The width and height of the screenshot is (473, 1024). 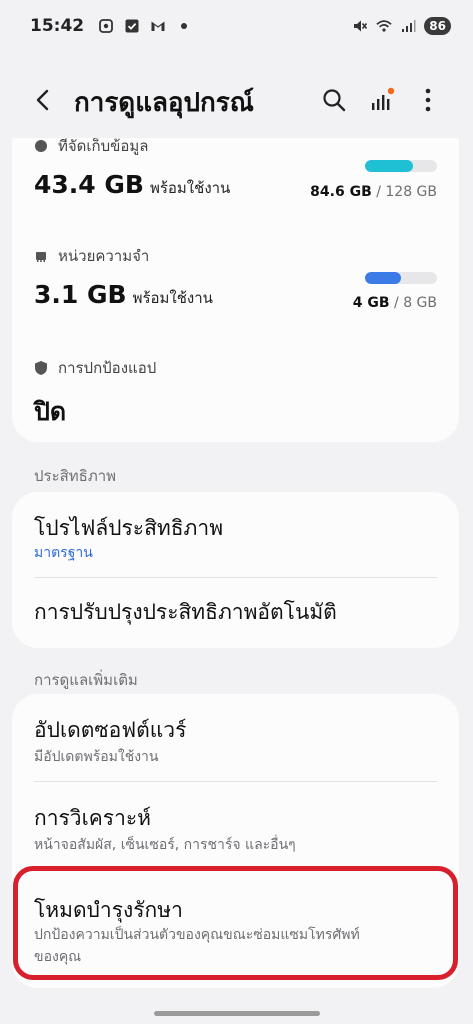 I want to click on memory-total: 8 GB, so click(x=420, y=303).